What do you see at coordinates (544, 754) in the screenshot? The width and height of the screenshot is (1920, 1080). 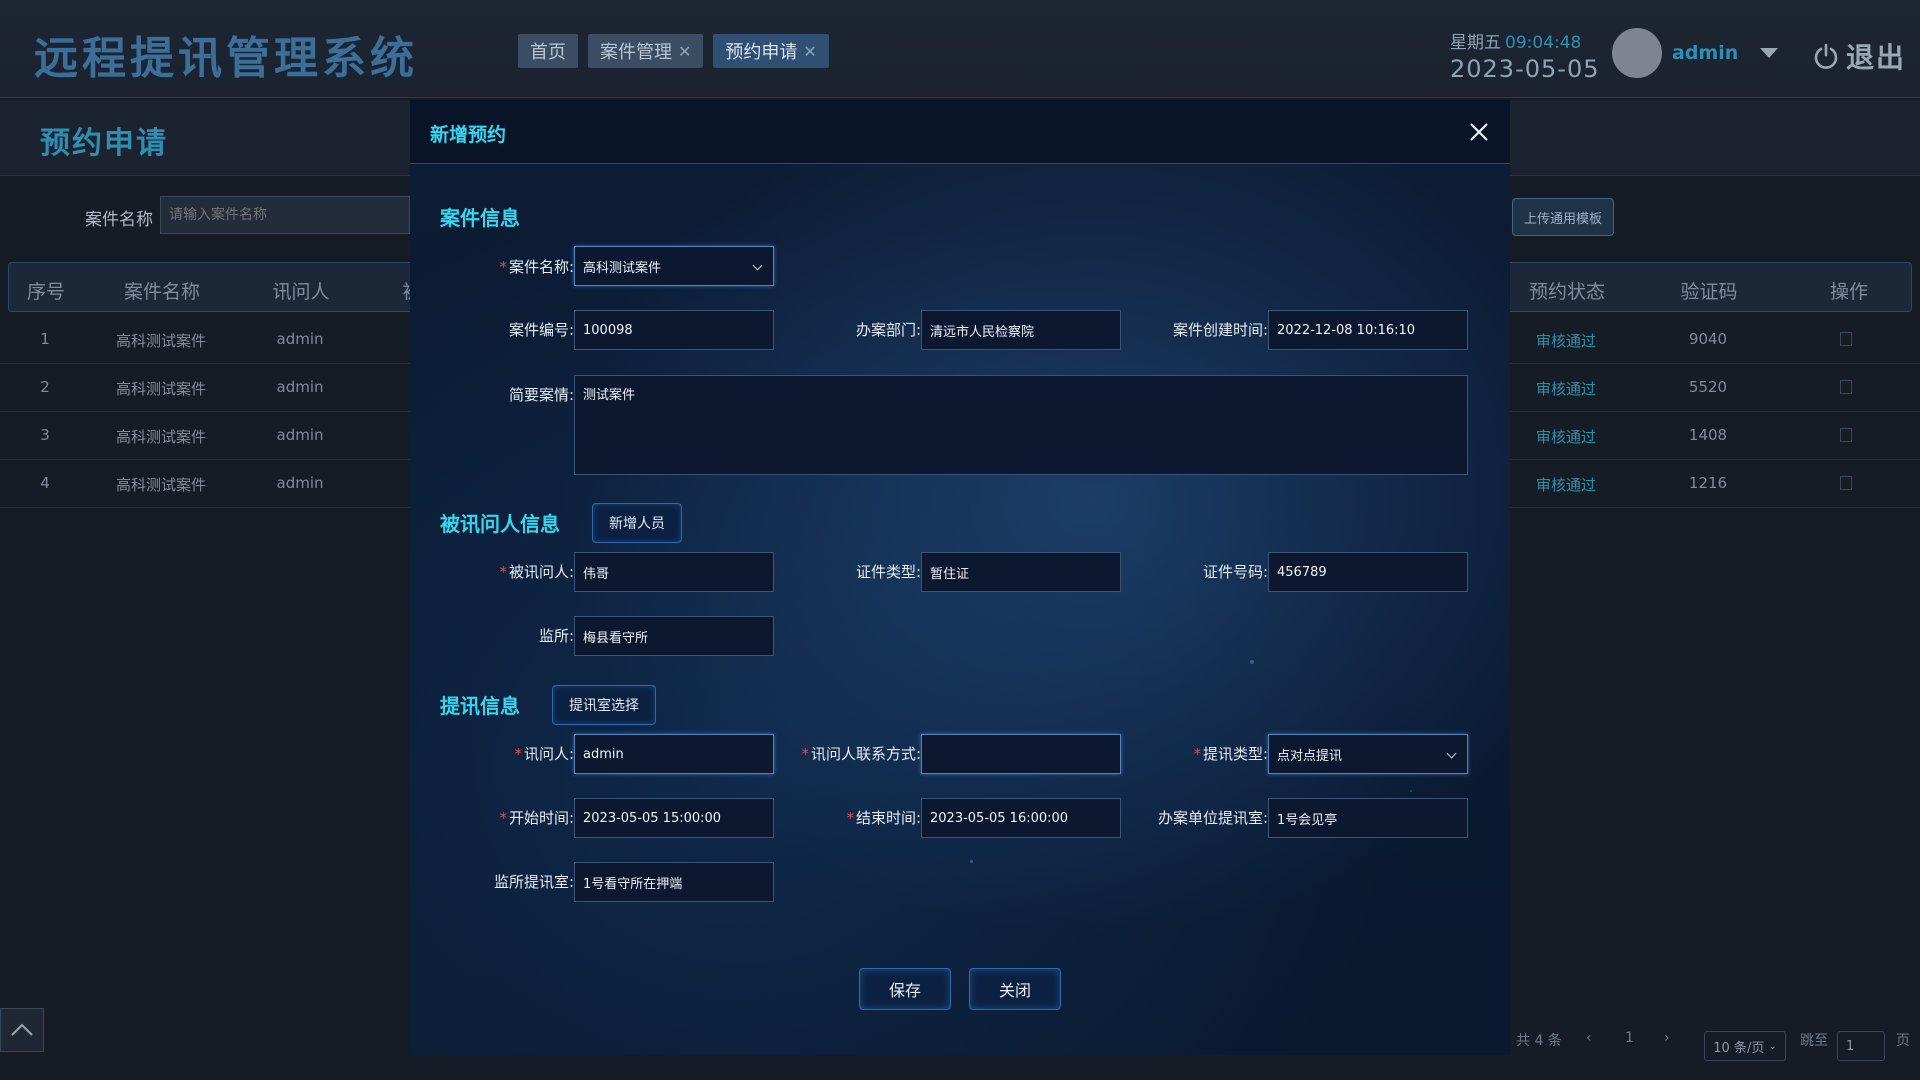 I see `interrogator-label: * 讯问人:` at bounding box center [544, 754].